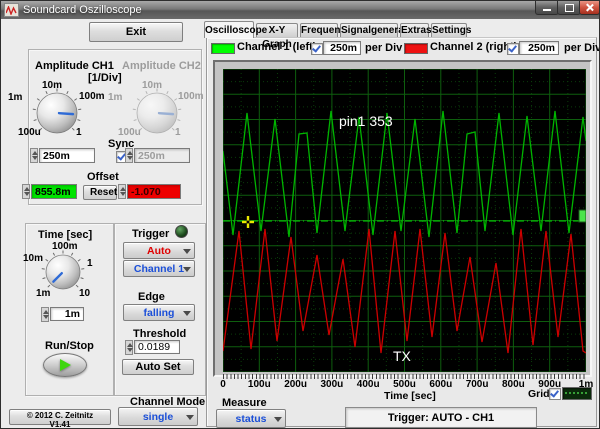 The width and height of the screenshot is (600, 429). Describe the element at coordinates (474, 47) in the screenshot. I see `ch2-legend-label: Channel 2 (right)` at that location.